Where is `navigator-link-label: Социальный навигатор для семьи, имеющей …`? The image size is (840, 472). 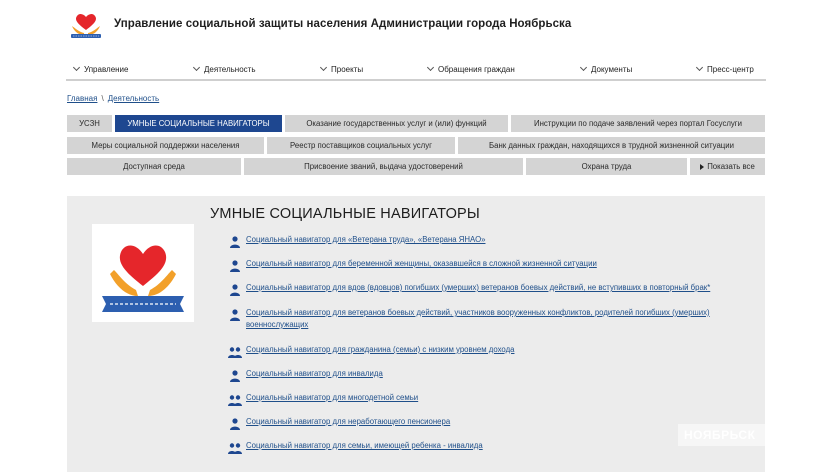
navigator-link-label: Социальный навигатор для семьи, имеющей … is located at coordinates (364, 446).